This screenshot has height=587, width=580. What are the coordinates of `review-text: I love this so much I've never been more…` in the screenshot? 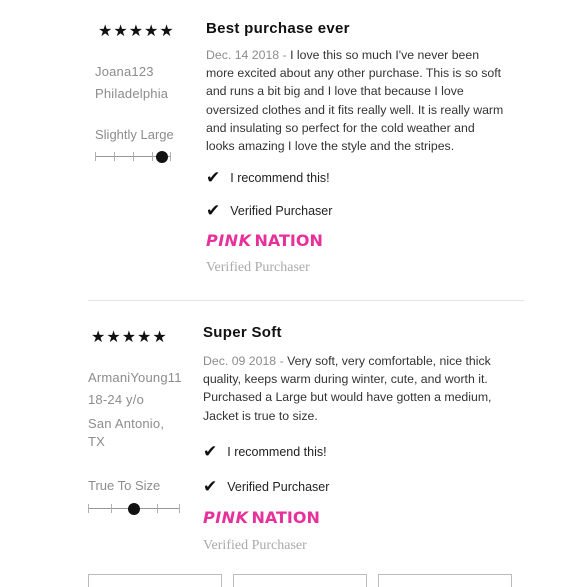 It's located at (355, 101).